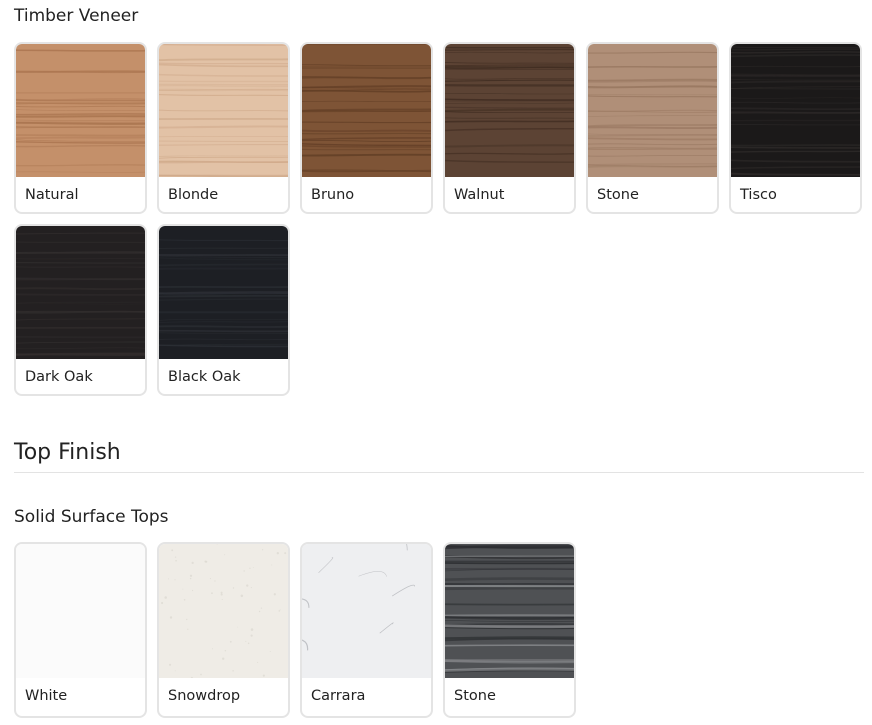 The height and width of the screenshot is (725, 872). Describe the element at coordinates (59, 377) in the screenshot. I see `swatch-label: Dark Oak` at that location.